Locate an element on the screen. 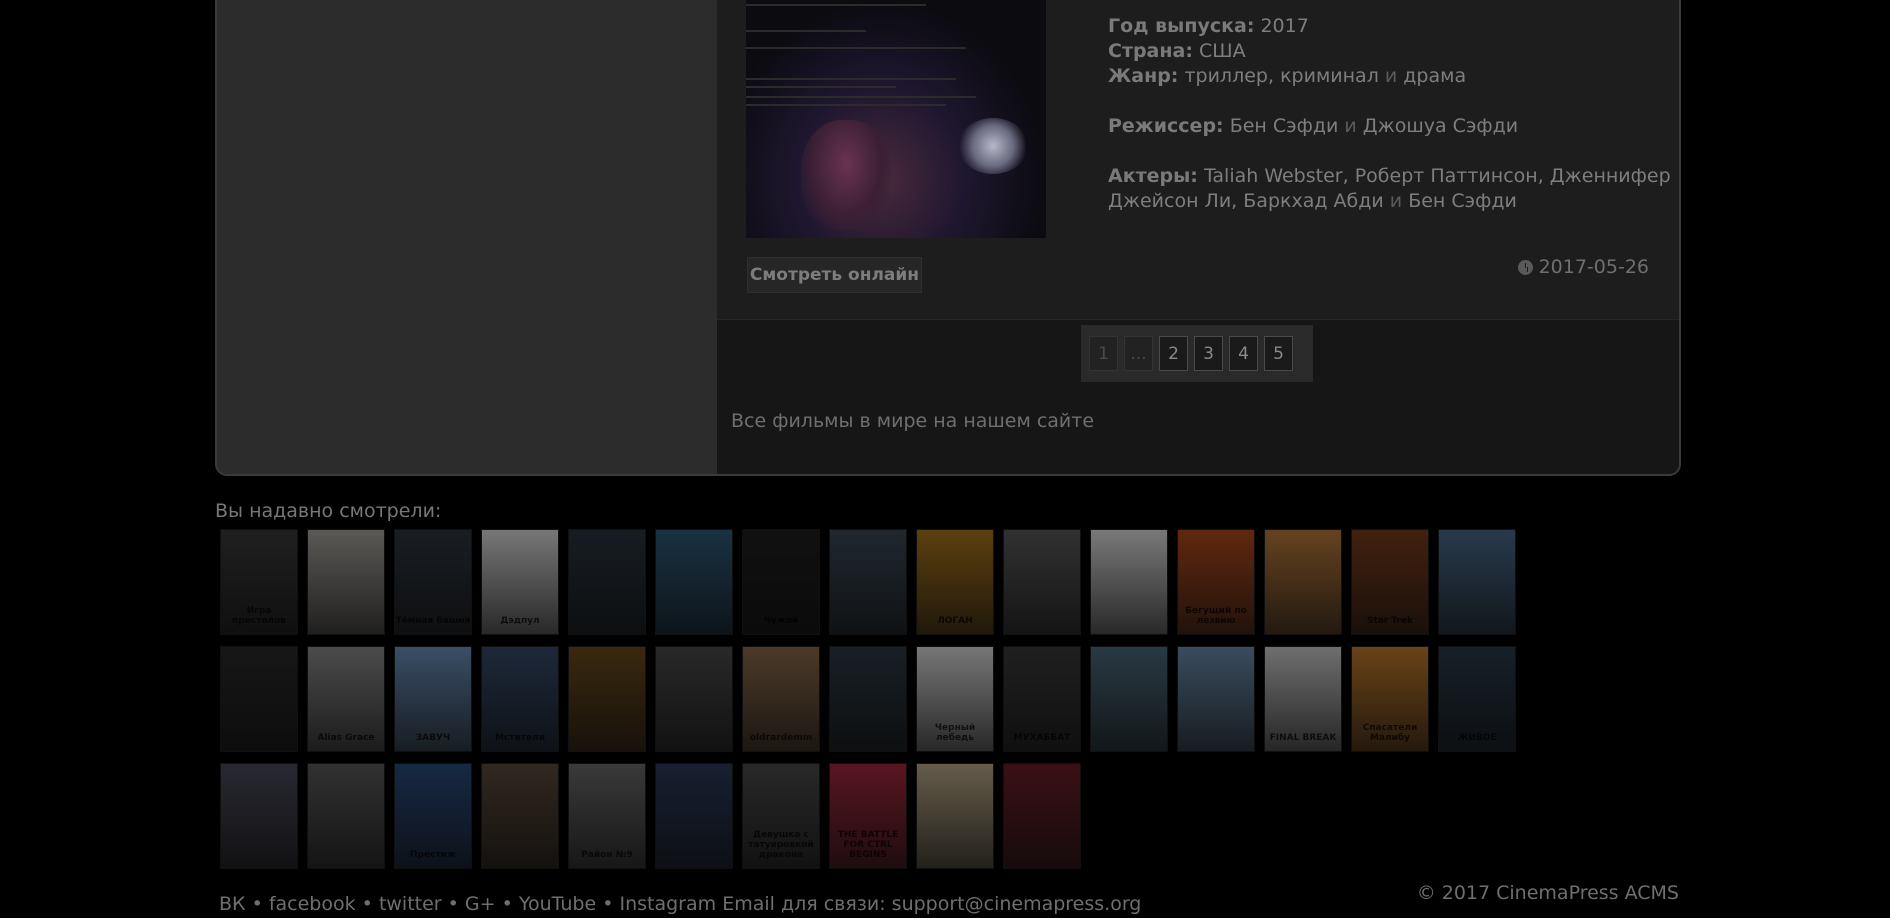 The height and width of the screenshot is (918, 1890). twitter-link: twitter is located at coordinates (410, 904).